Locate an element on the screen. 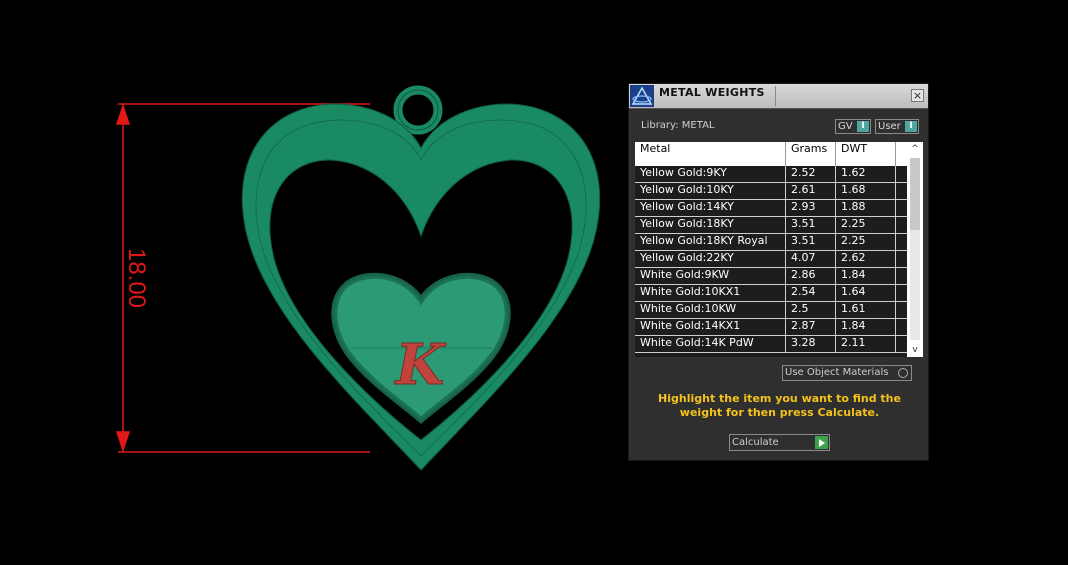  table-row: Yellow Gold:22KY 4.07 2.62 is located at coordinates (771, 259).